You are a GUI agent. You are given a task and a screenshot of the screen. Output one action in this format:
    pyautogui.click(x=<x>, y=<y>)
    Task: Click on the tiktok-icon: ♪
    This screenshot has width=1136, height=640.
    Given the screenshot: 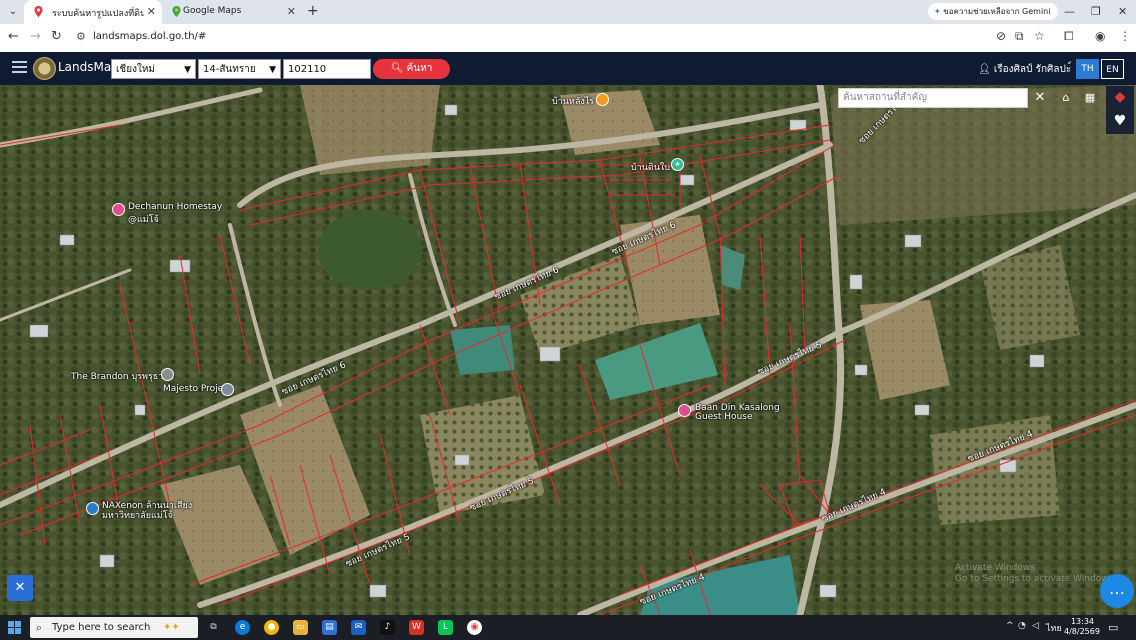 What is the action you would take?
    pyautogui.click(x=387, y=627)
    